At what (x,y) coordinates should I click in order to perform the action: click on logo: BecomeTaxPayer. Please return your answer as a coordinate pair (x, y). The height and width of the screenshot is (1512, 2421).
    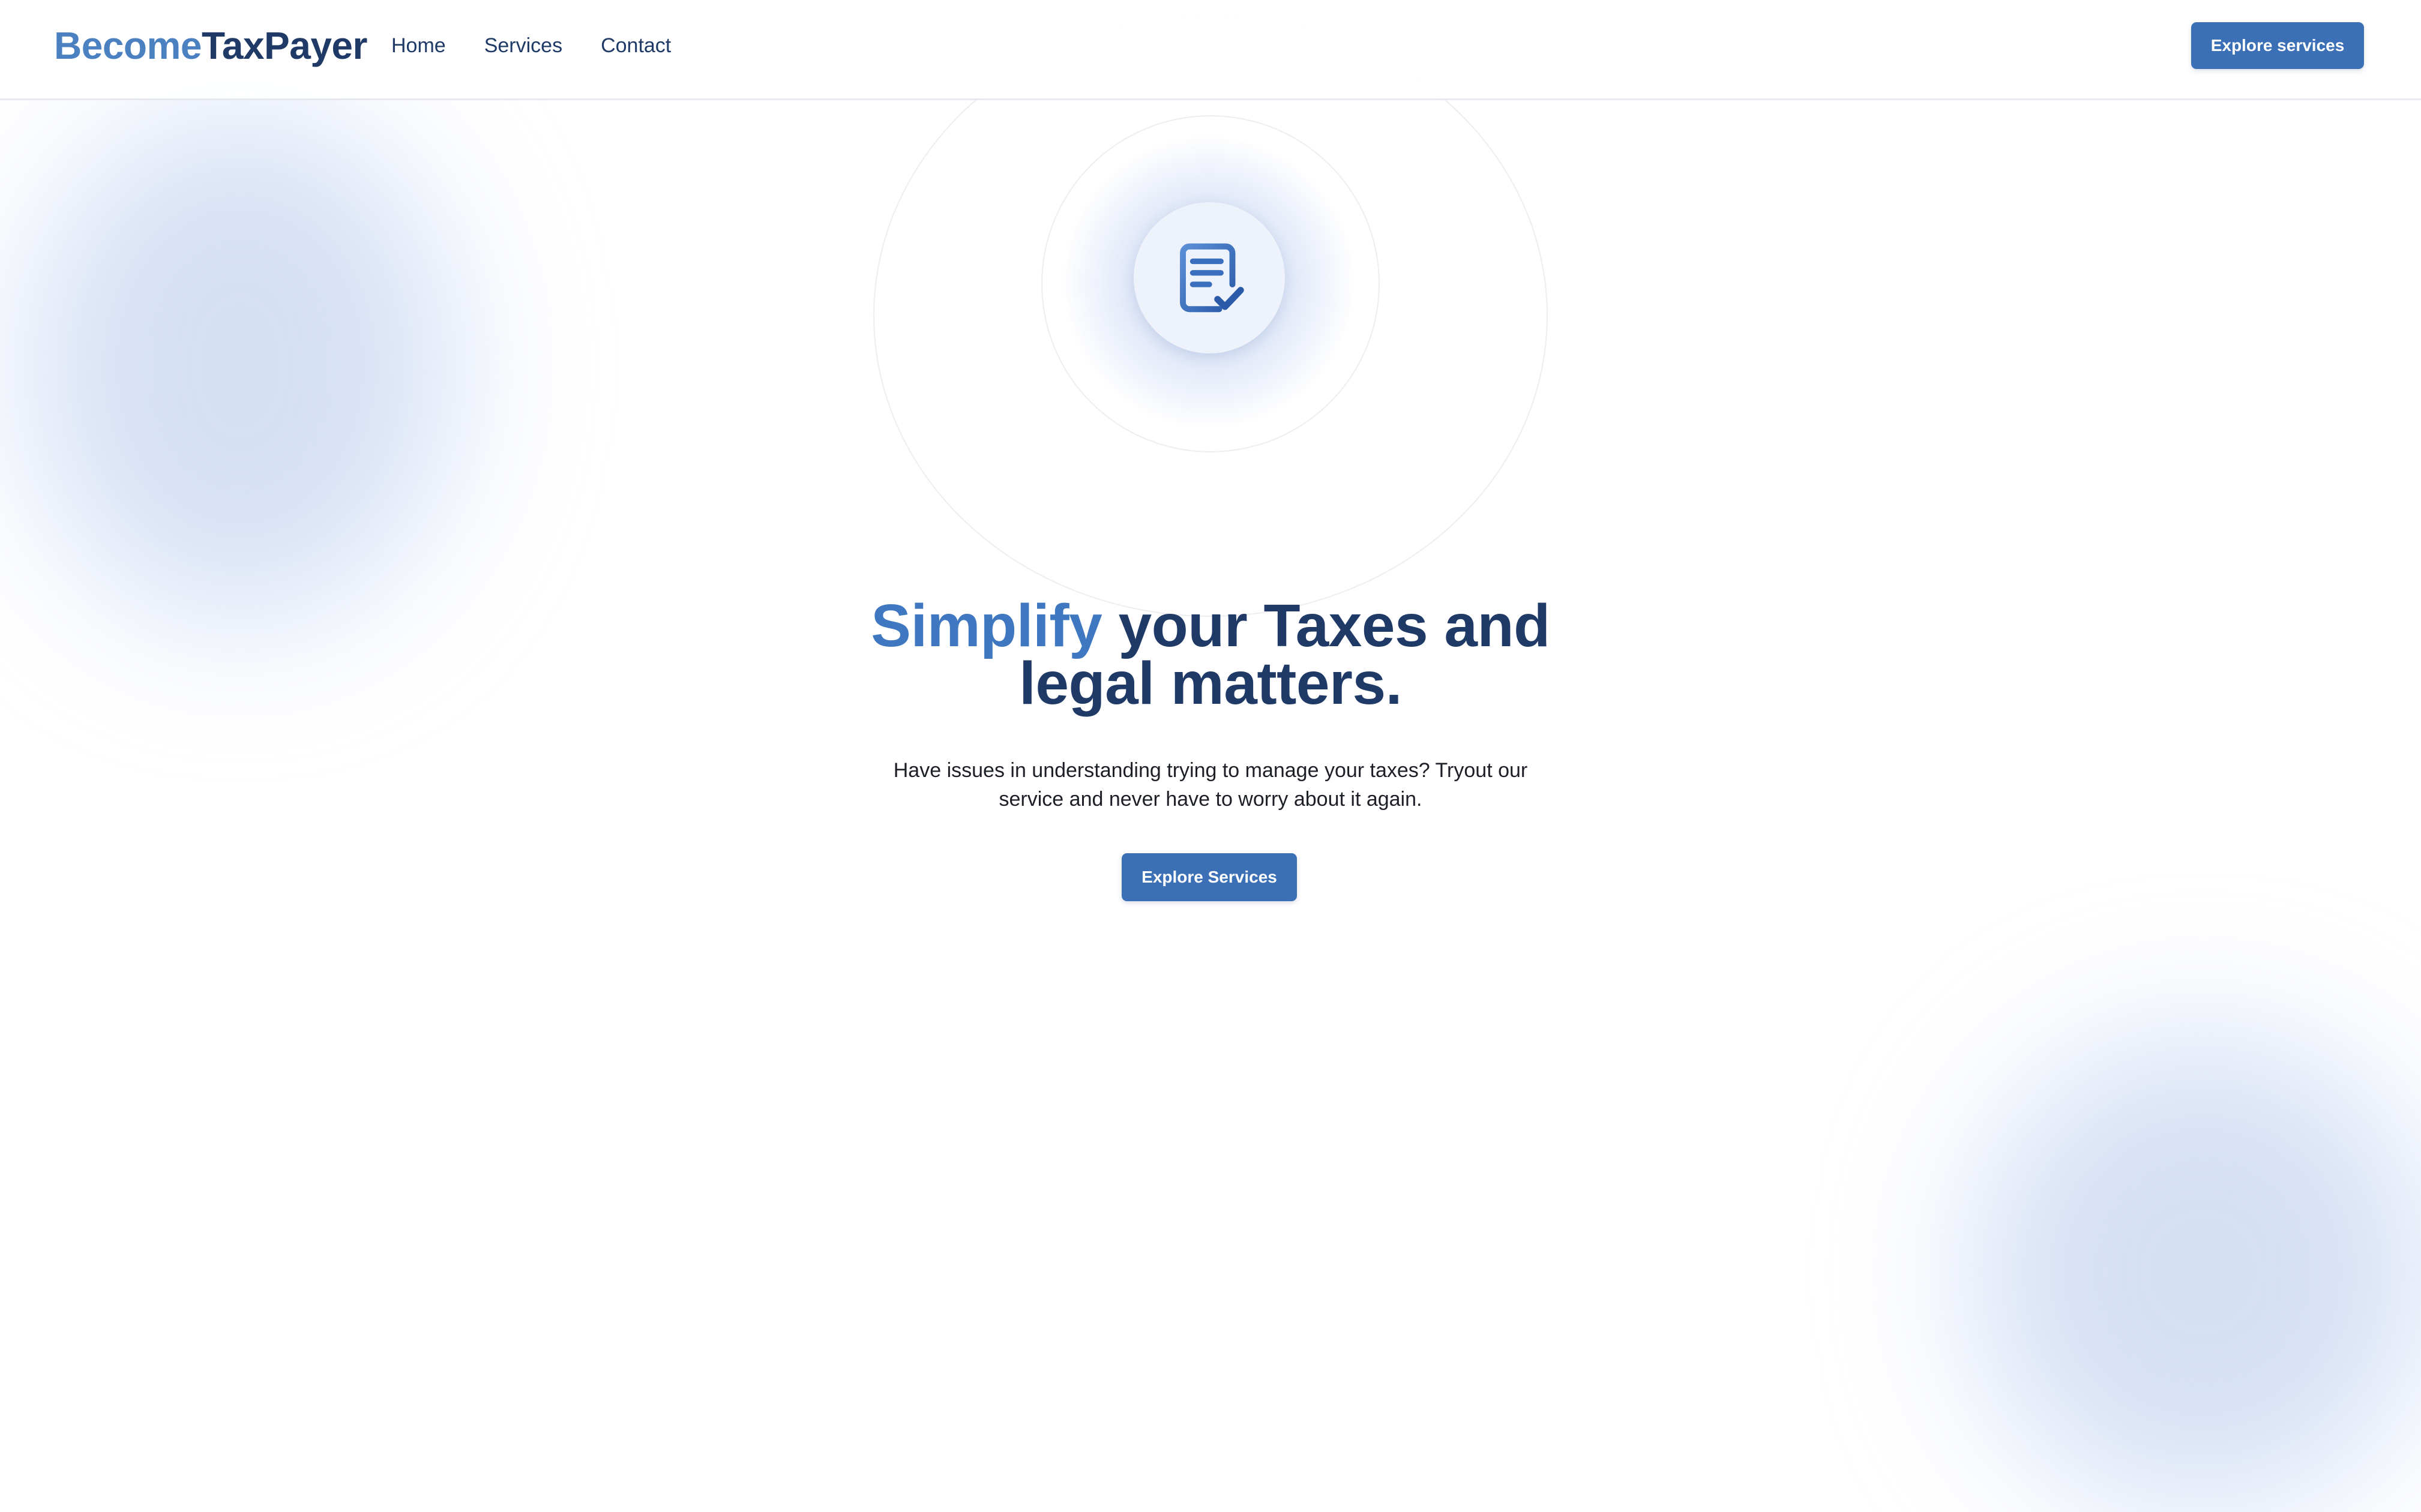
    Looking at the image, I should click on (211, 46).